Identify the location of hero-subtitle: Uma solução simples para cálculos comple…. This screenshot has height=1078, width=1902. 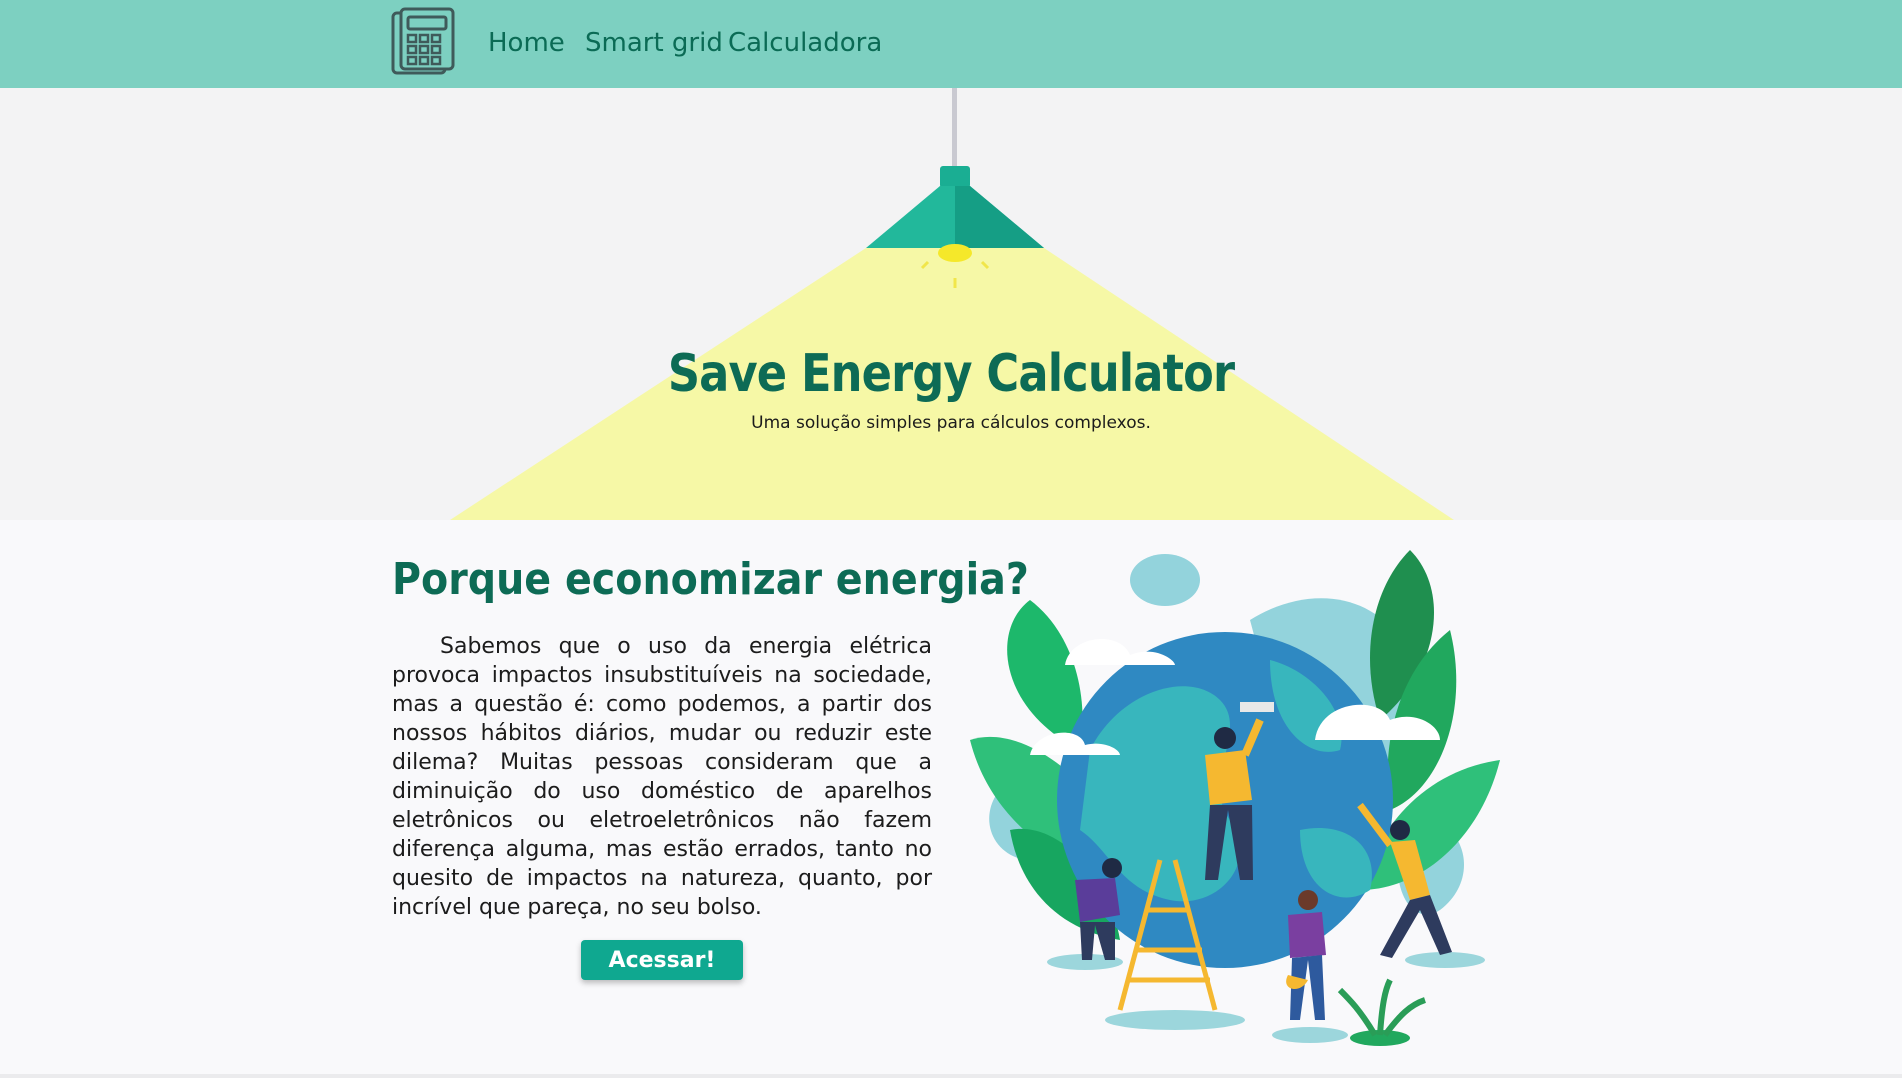
(951, 423).